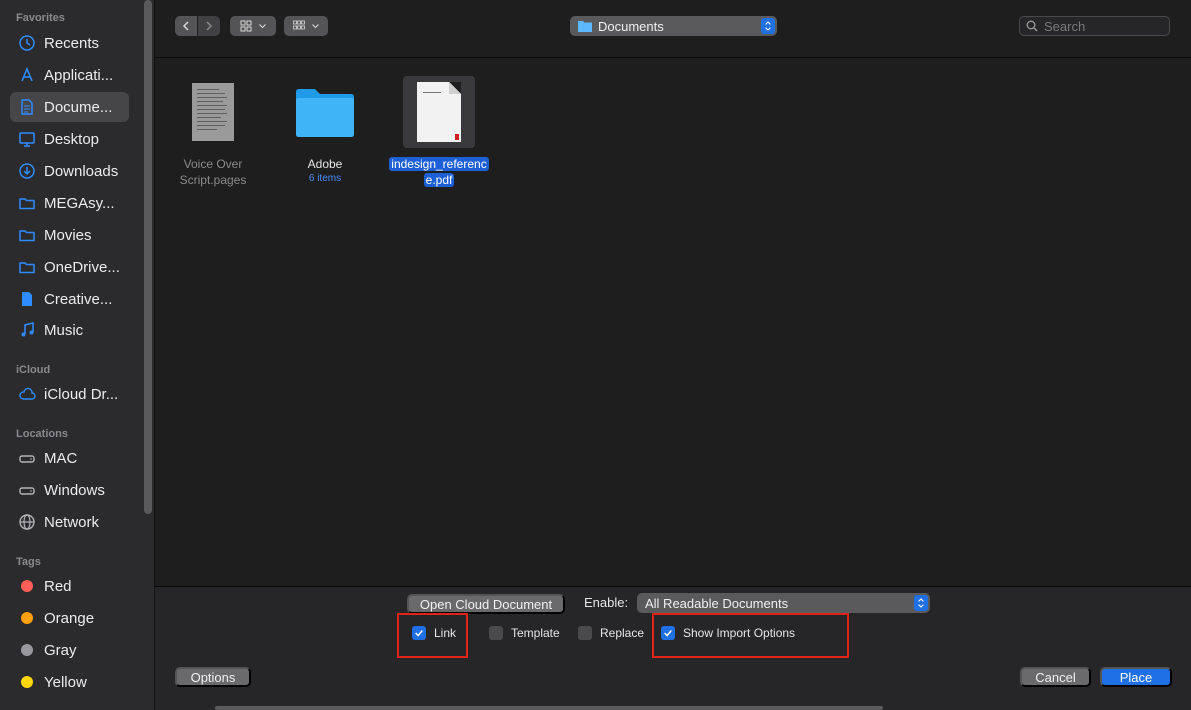 Image resolution: width=1191 pixels, height=710 pixels. Describe the element at coordinates (549, 708) in the screenshot. I see `horizontal-scrollbar` at that location.